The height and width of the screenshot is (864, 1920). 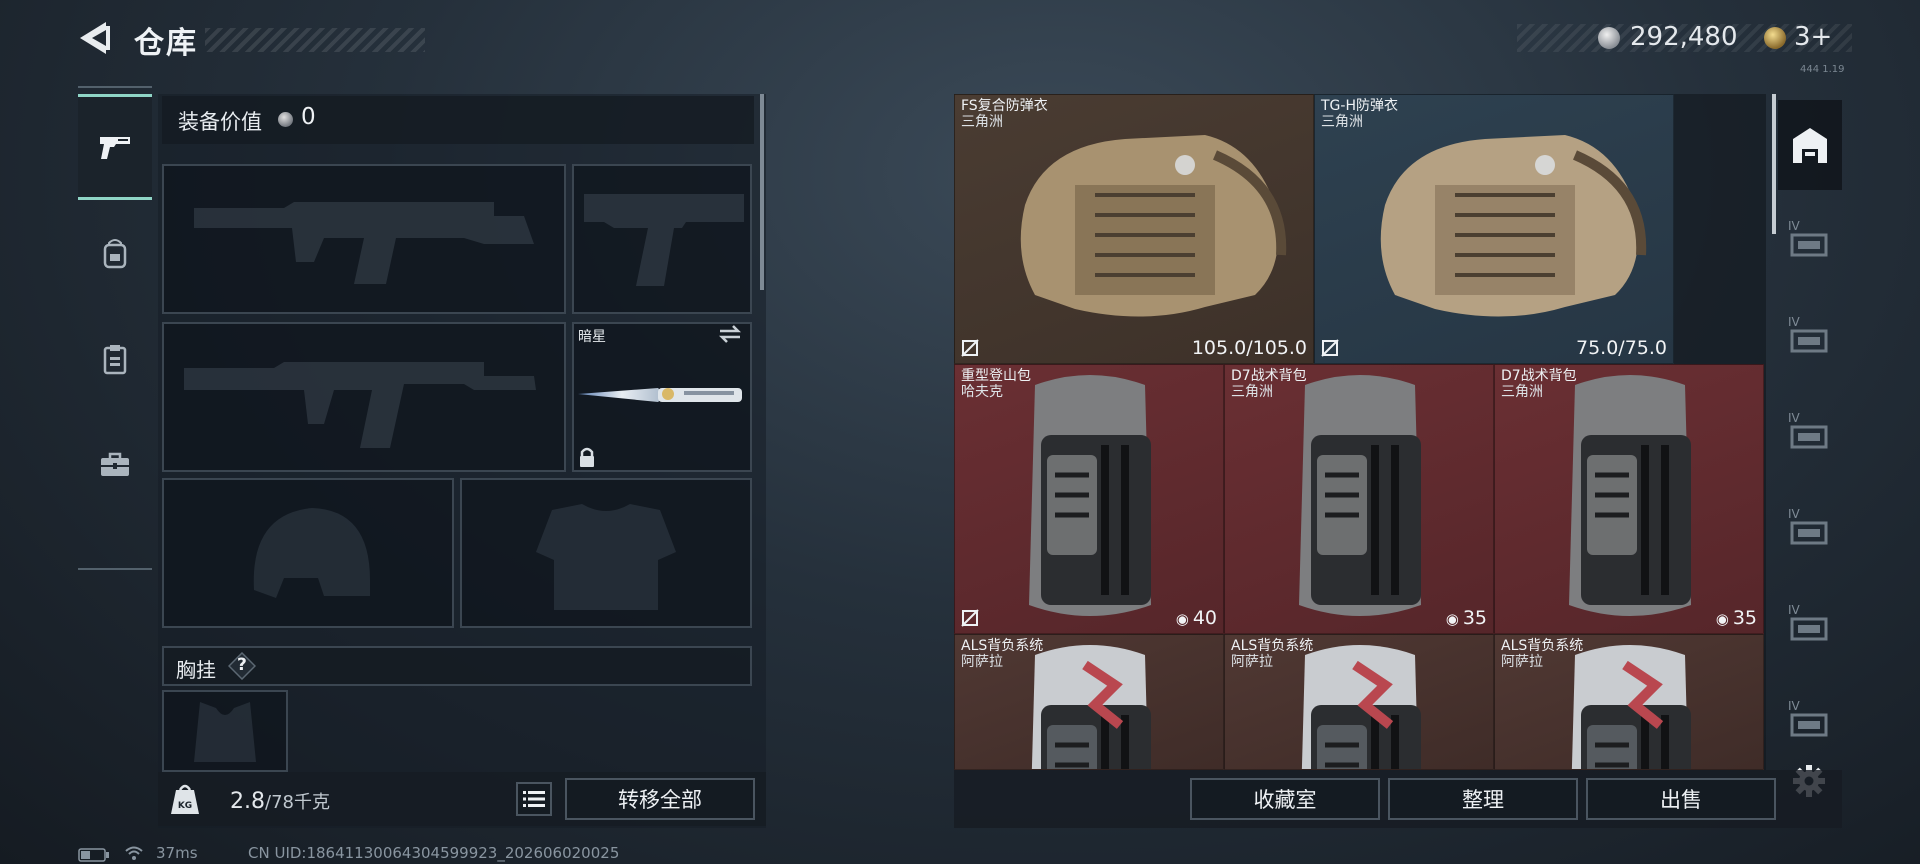 I want to click on equipment-value: 0, so click(x=308, y=117).